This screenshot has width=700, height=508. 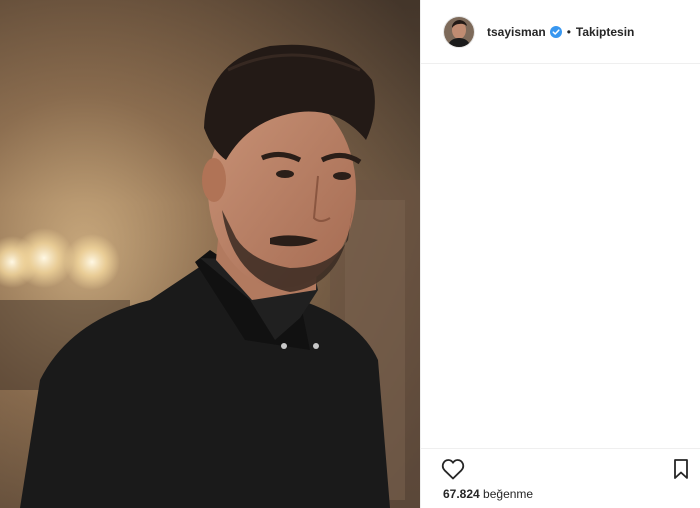 I want to click on author-username: tsayisman, so click(x=516, y=32).